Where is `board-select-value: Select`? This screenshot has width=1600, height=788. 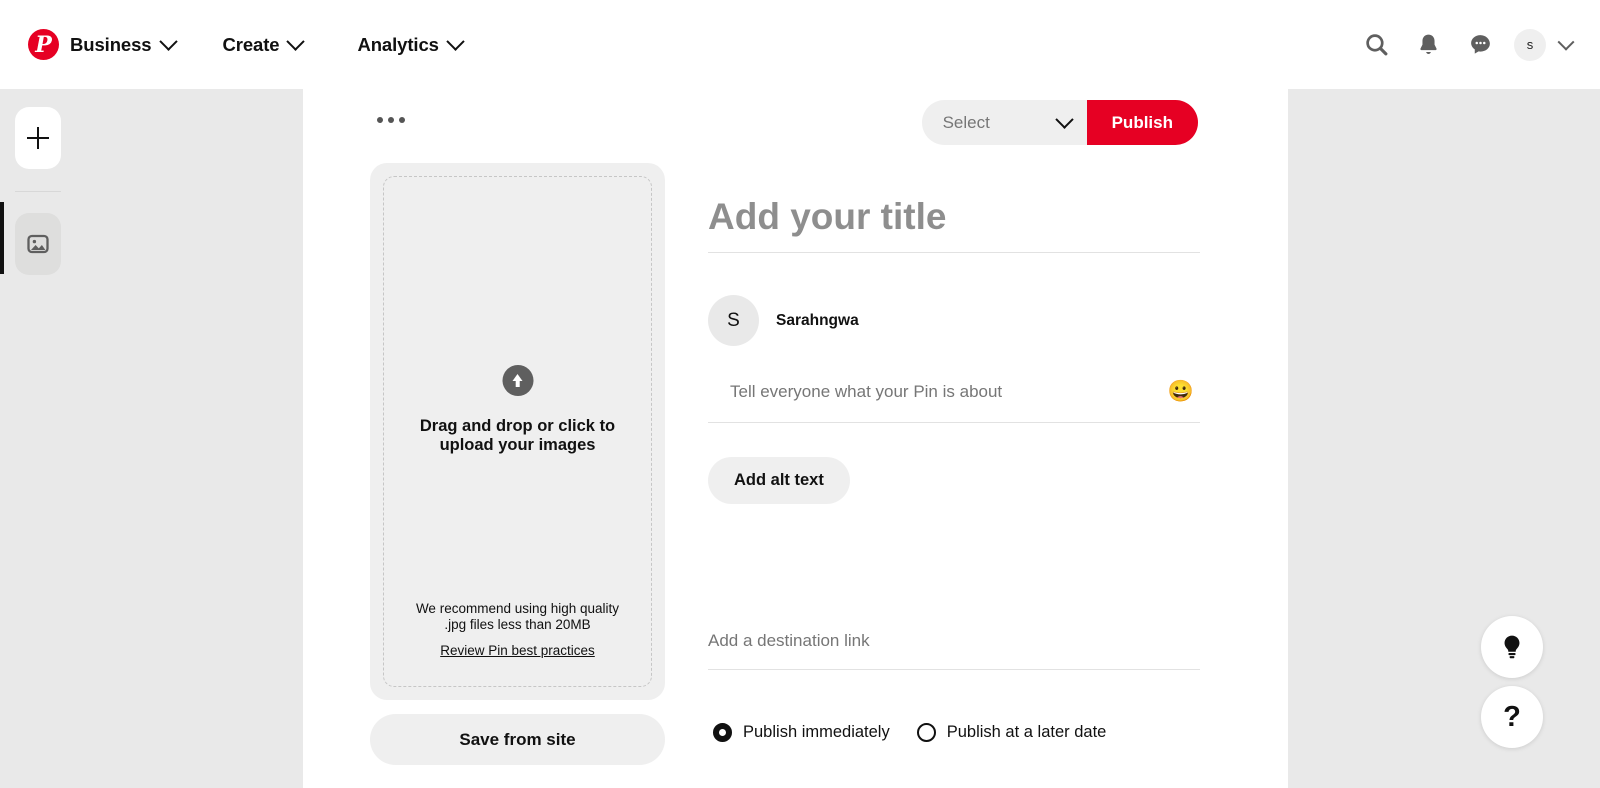 board-select-value: Select is located at coordinates (966, 122).